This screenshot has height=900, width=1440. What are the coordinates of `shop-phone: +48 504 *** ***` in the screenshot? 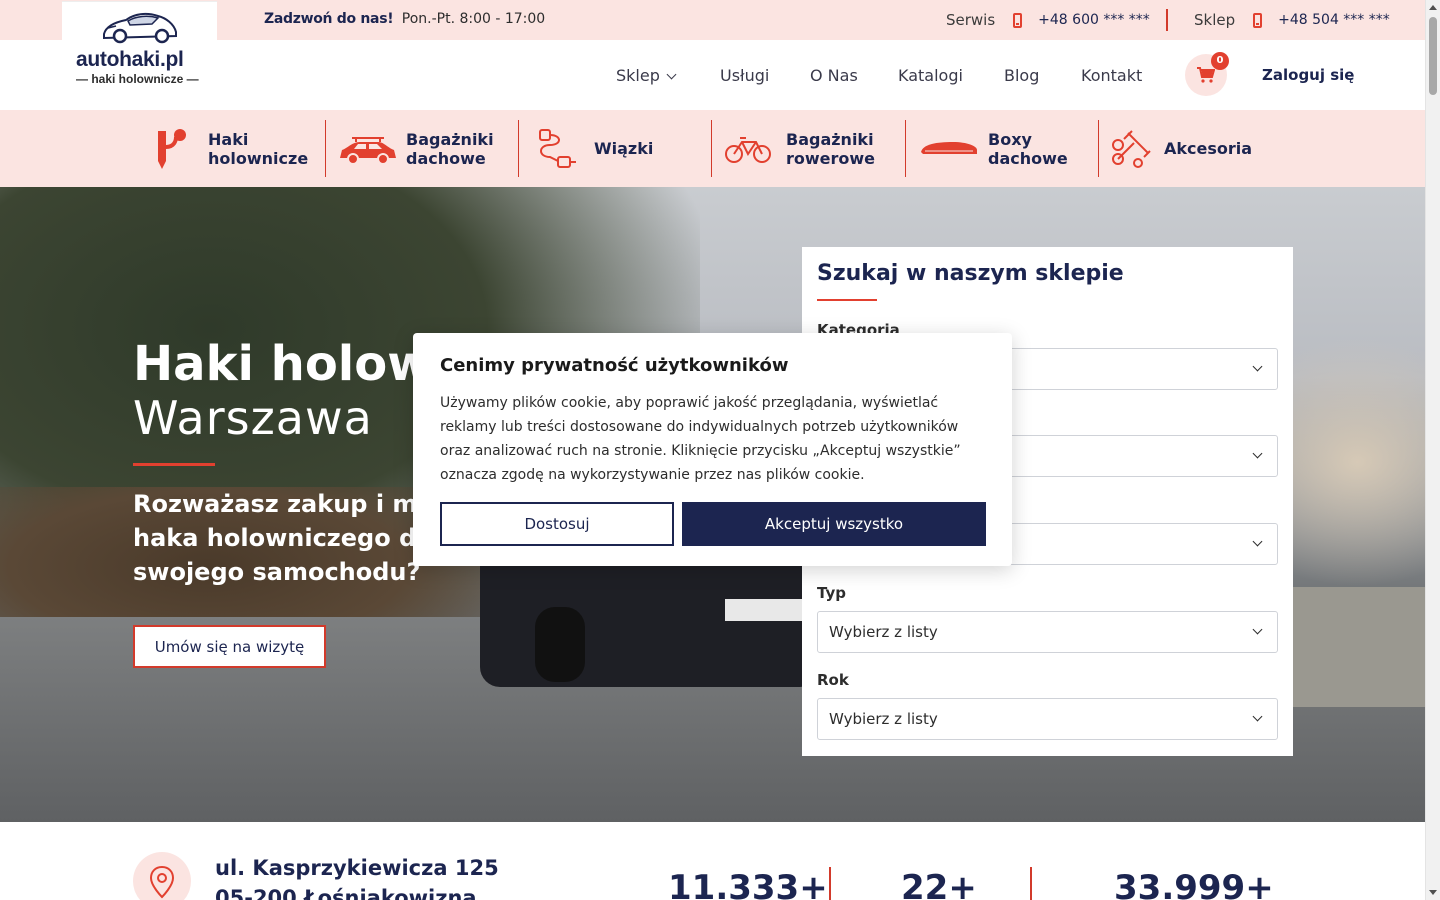 It's located at (1334, 20).